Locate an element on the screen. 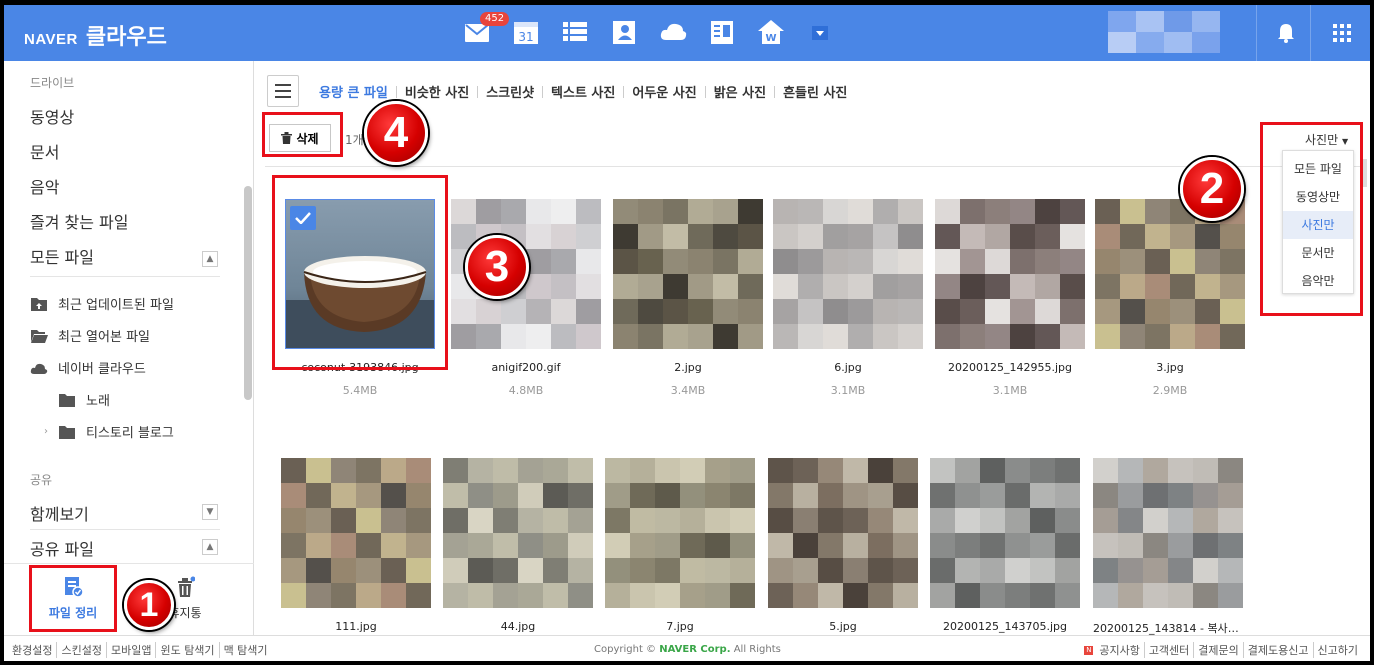  folder-upload-icon is located at coordinates (39, 304).